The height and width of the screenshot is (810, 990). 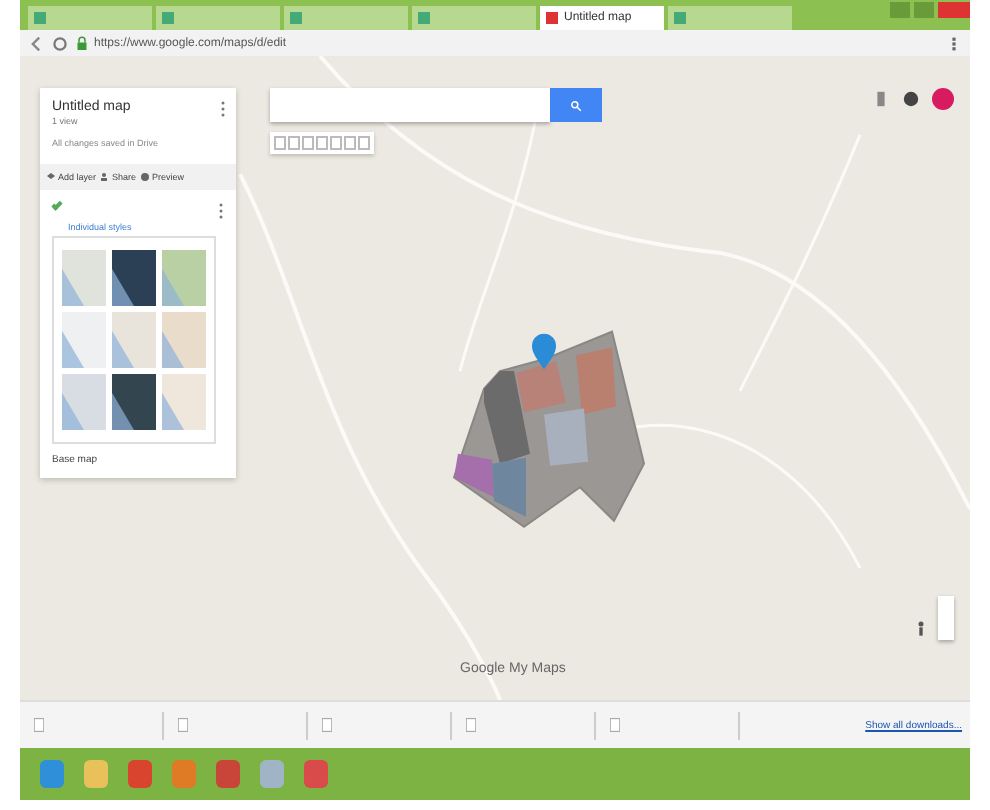 What do you see at coordinates (924, 10) in the screenshot?
I see `maximize-button` at bounding box center [924, 10].